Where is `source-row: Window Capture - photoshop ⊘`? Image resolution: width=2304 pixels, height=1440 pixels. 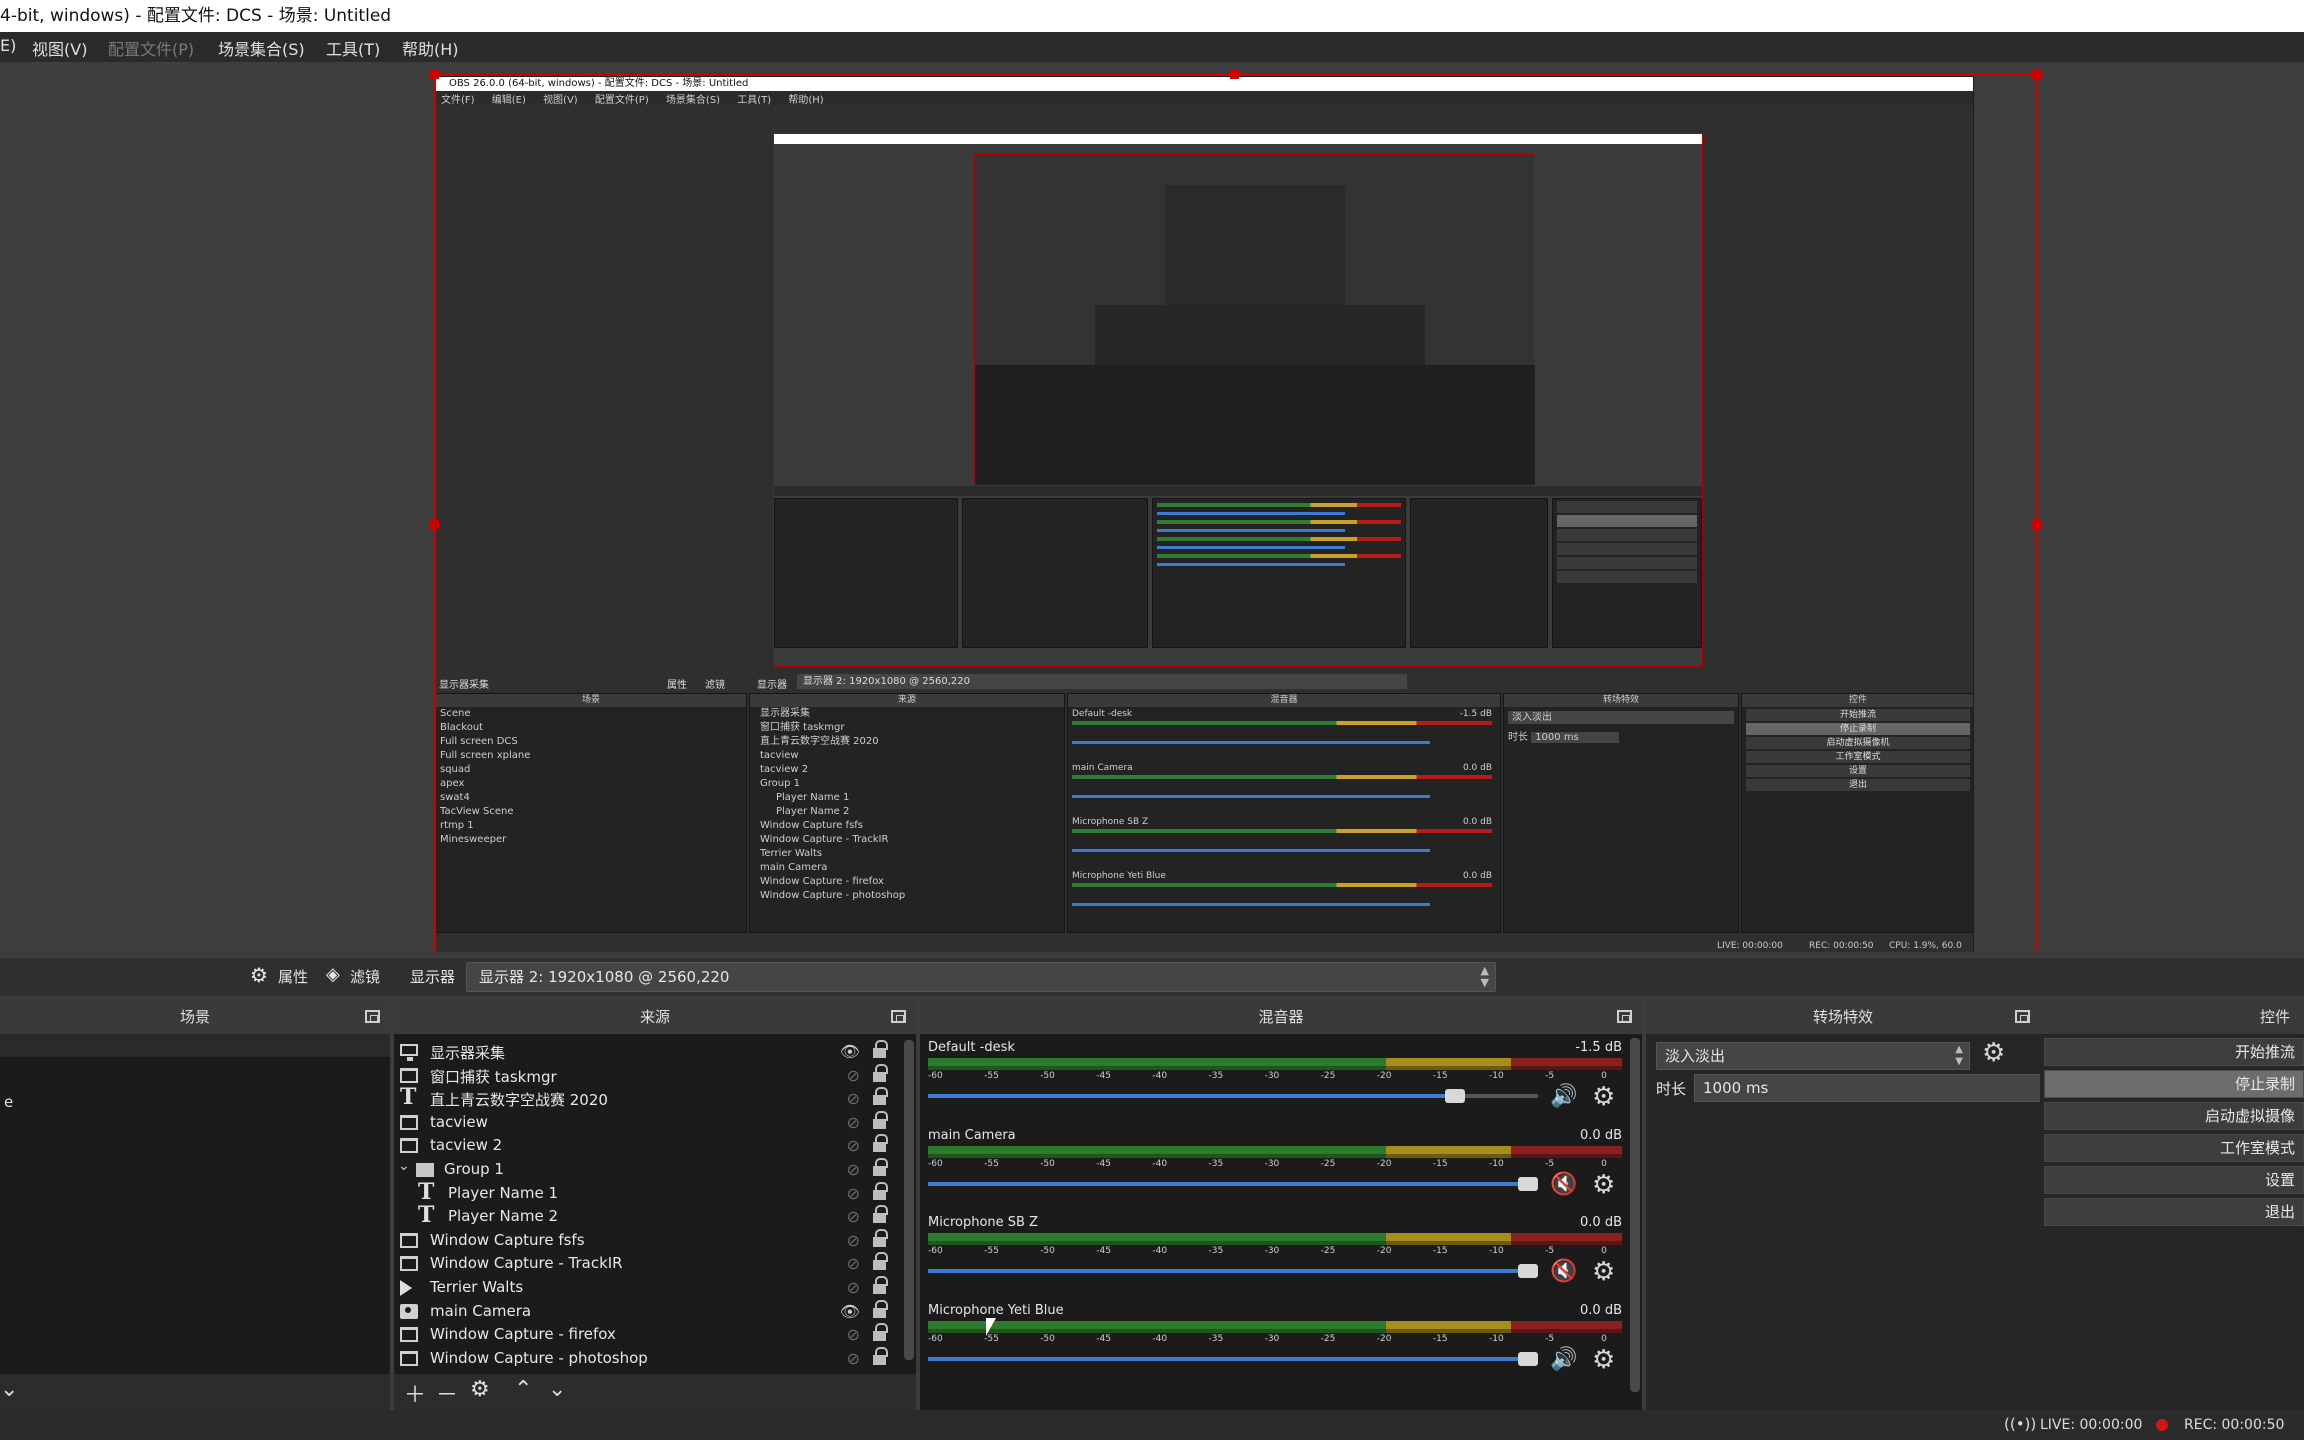 source-row: Window Capture - photoshop ⊘ is located at coordinates (647, 1358).